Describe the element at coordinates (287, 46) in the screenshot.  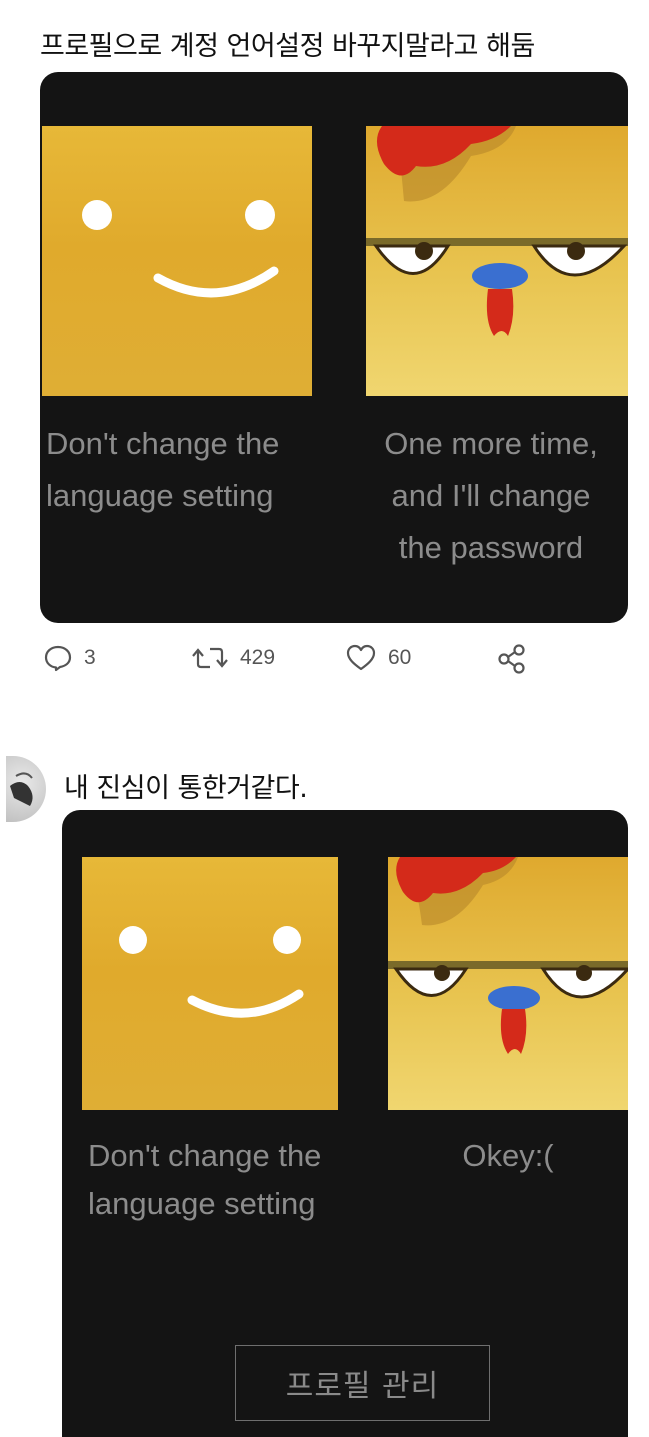
I see `post1-text: 프로필으로 계정 언어설정 바꾸지말라고 해둠` at that location.